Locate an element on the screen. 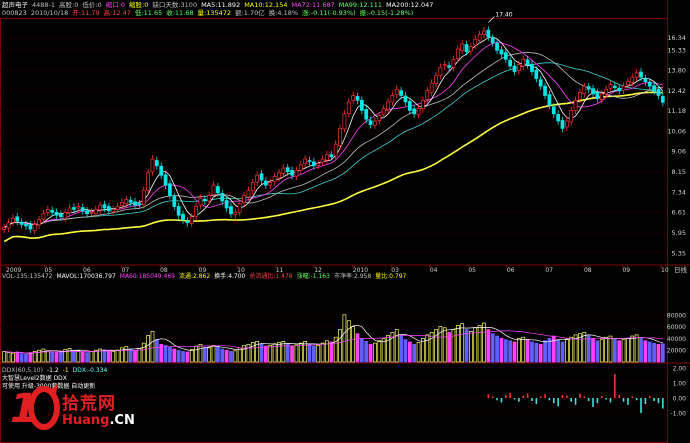 This screenshot has width=690, height=443. volume-field: 涨幅:-1.163 is located at coordinates (313, 276).